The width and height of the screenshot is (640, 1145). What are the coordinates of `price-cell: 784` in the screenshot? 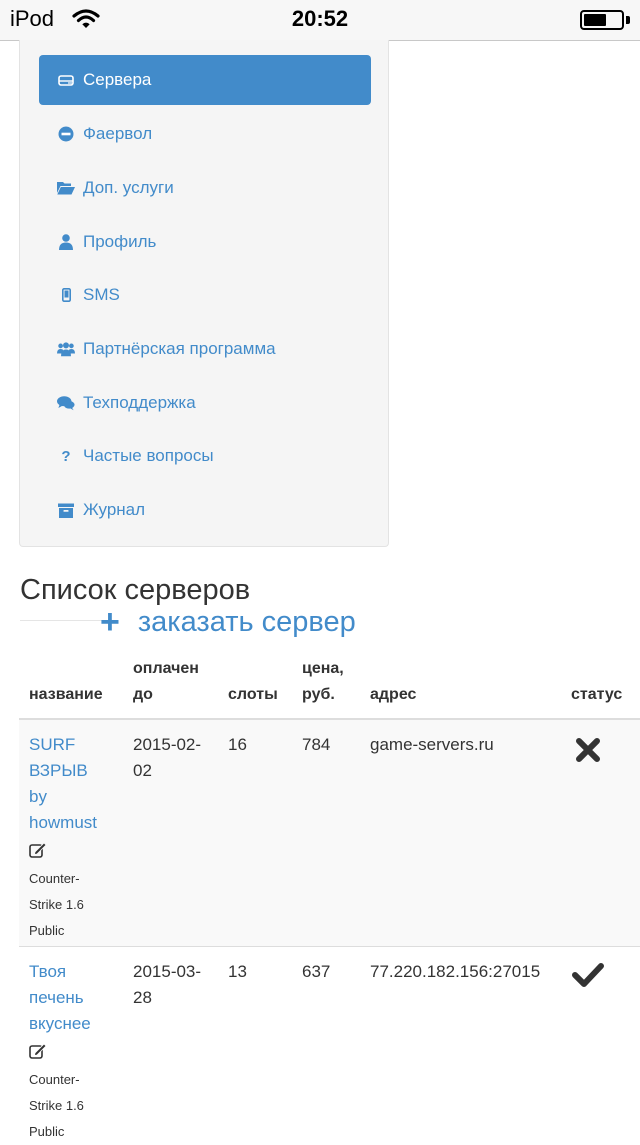 It's located at (316, 744).